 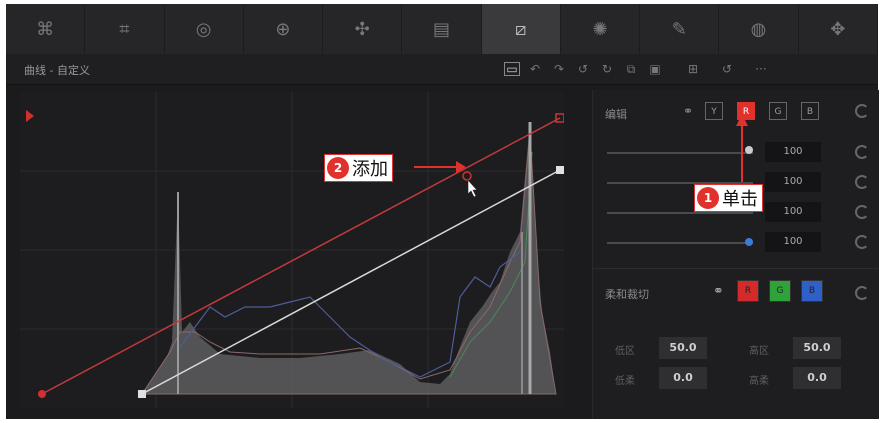 What do you see at coordinates (442, 69) in the screenshot?
I see `panel-header: 曲线 - 自定义 ▭ ↶ ↷ ↺ ↻ ⧉ ▣ ⊞ ↺ ···` at bounding box center [442, 69].